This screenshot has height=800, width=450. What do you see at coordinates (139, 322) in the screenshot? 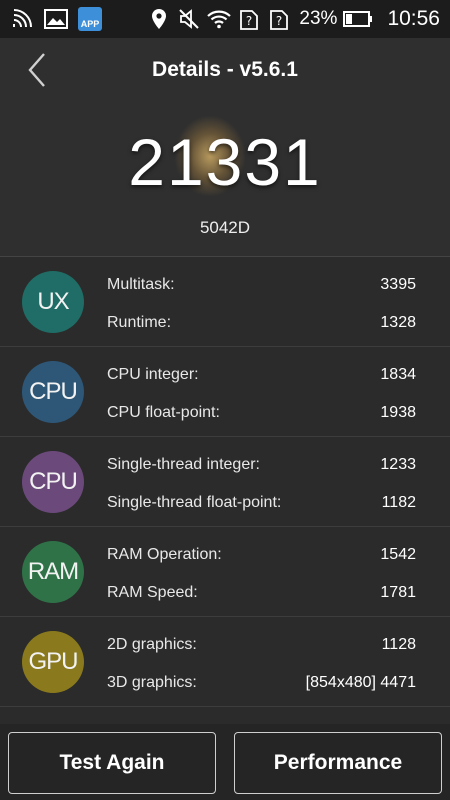
I see `score-label: Runtime:` at bounding box center [139, 322].